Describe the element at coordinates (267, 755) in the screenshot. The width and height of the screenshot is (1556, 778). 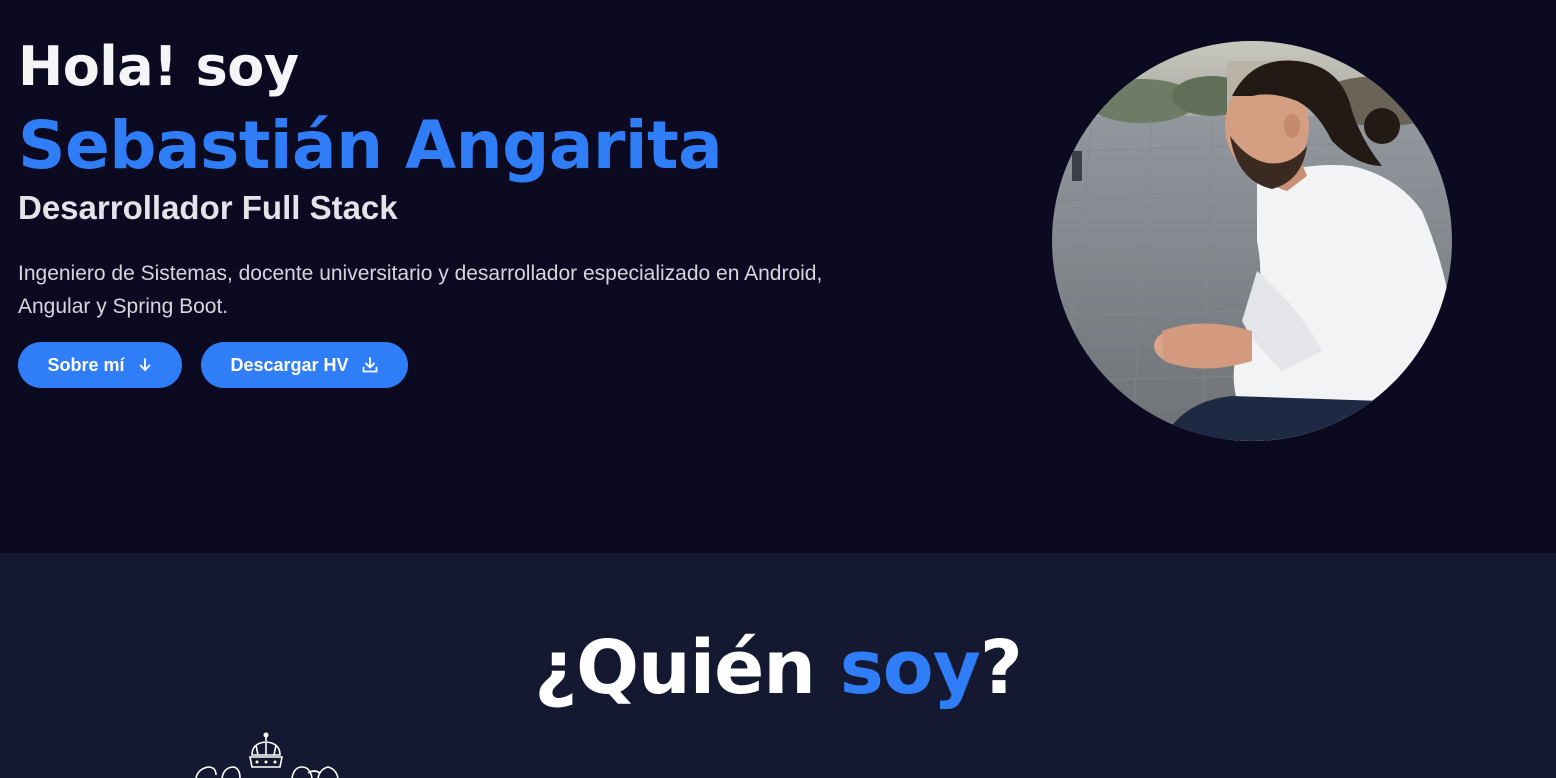
I see `university-crest-logo` at that location.